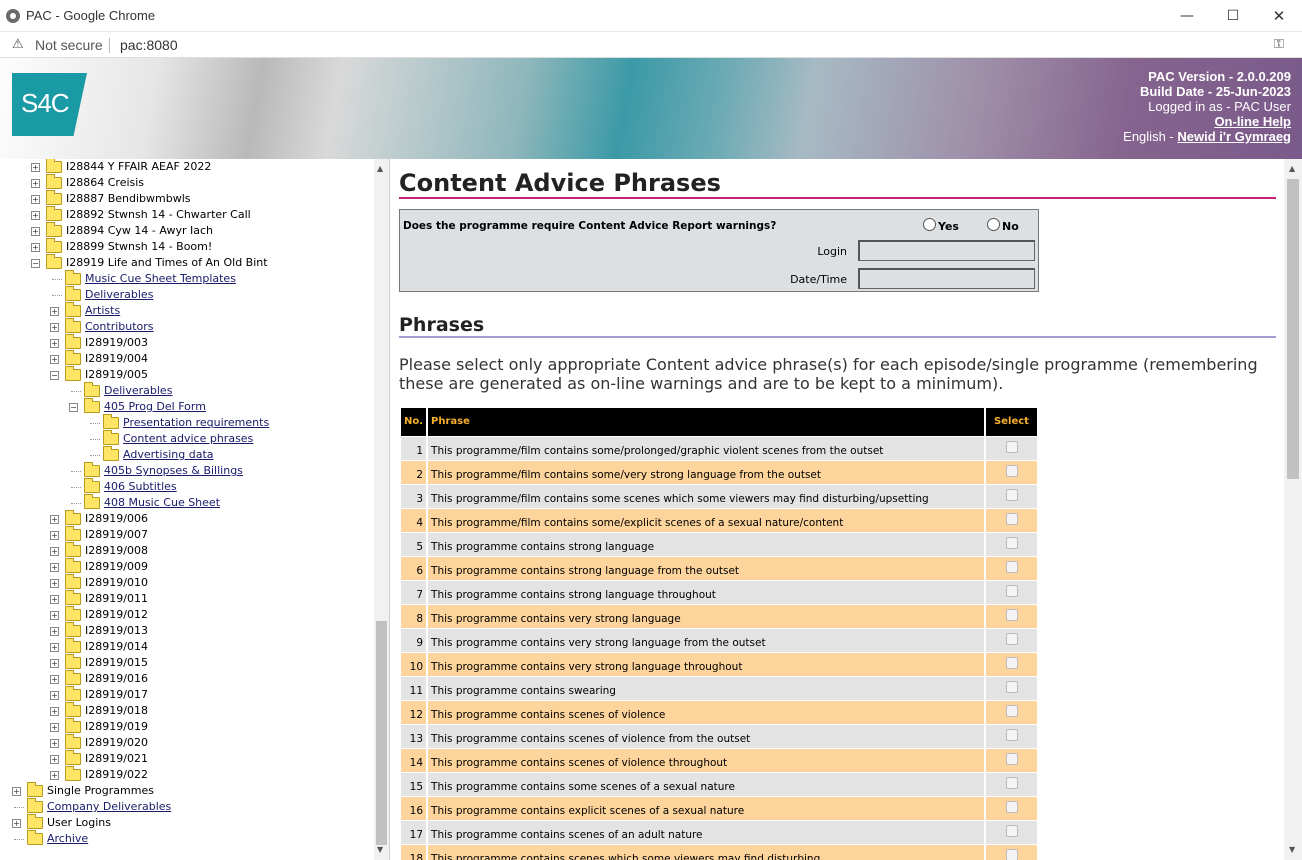 This screenshot has width=1302, height=860. Describe the element at coordinates (116, 375) in the screenshot. I see `tree-item-label: I28919/005` at that location.